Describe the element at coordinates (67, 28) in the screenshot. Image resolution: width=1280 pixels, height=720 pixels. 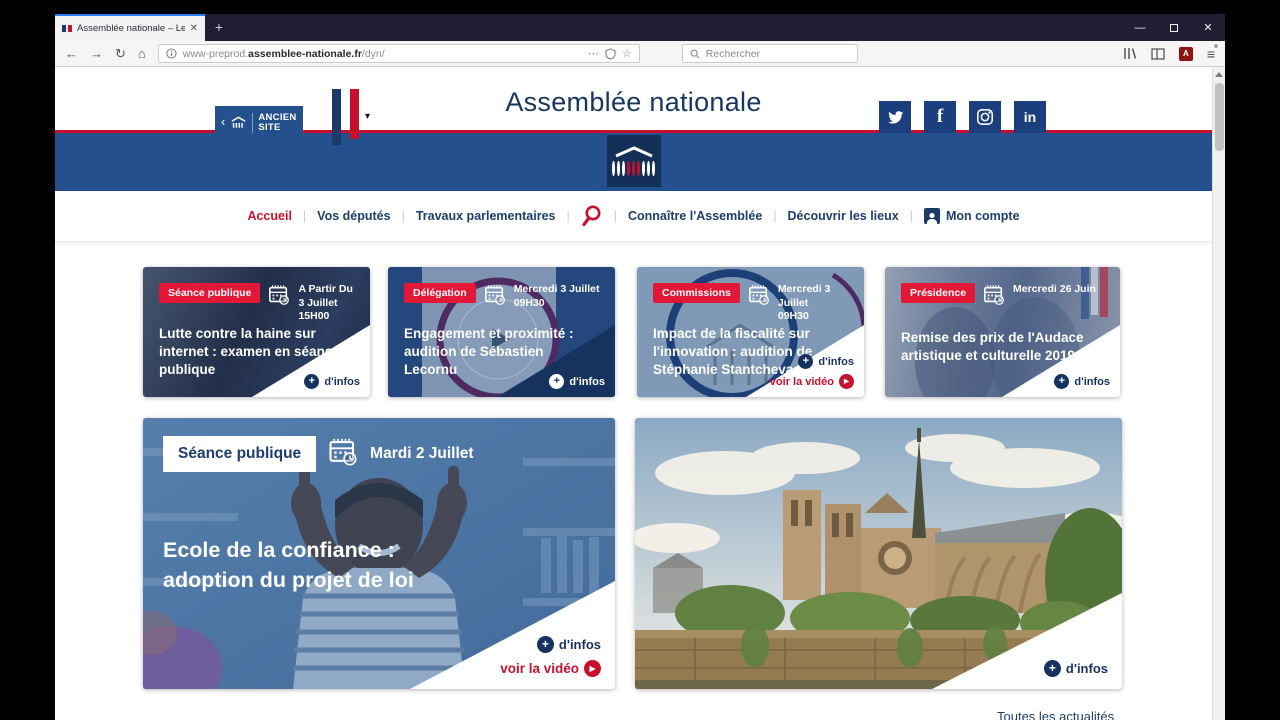
I see `tab-favicon` at that location.